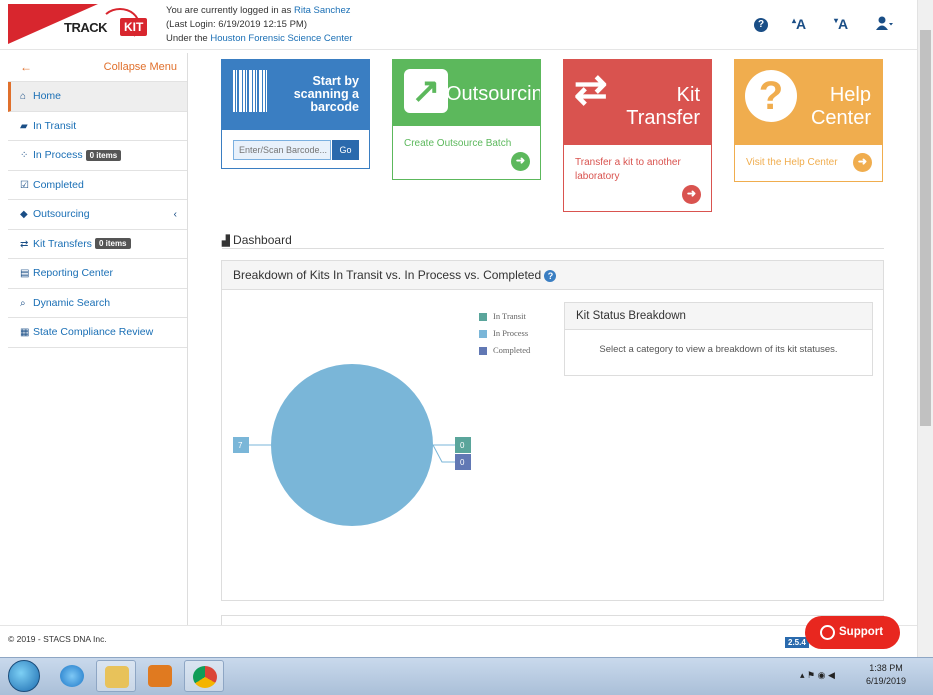 This screenshot has height=695, width=933. What do you see at coordinates (840, 118) in the screenshot?
I see `help-title-line2: Center` at bounding box center [840, 118].